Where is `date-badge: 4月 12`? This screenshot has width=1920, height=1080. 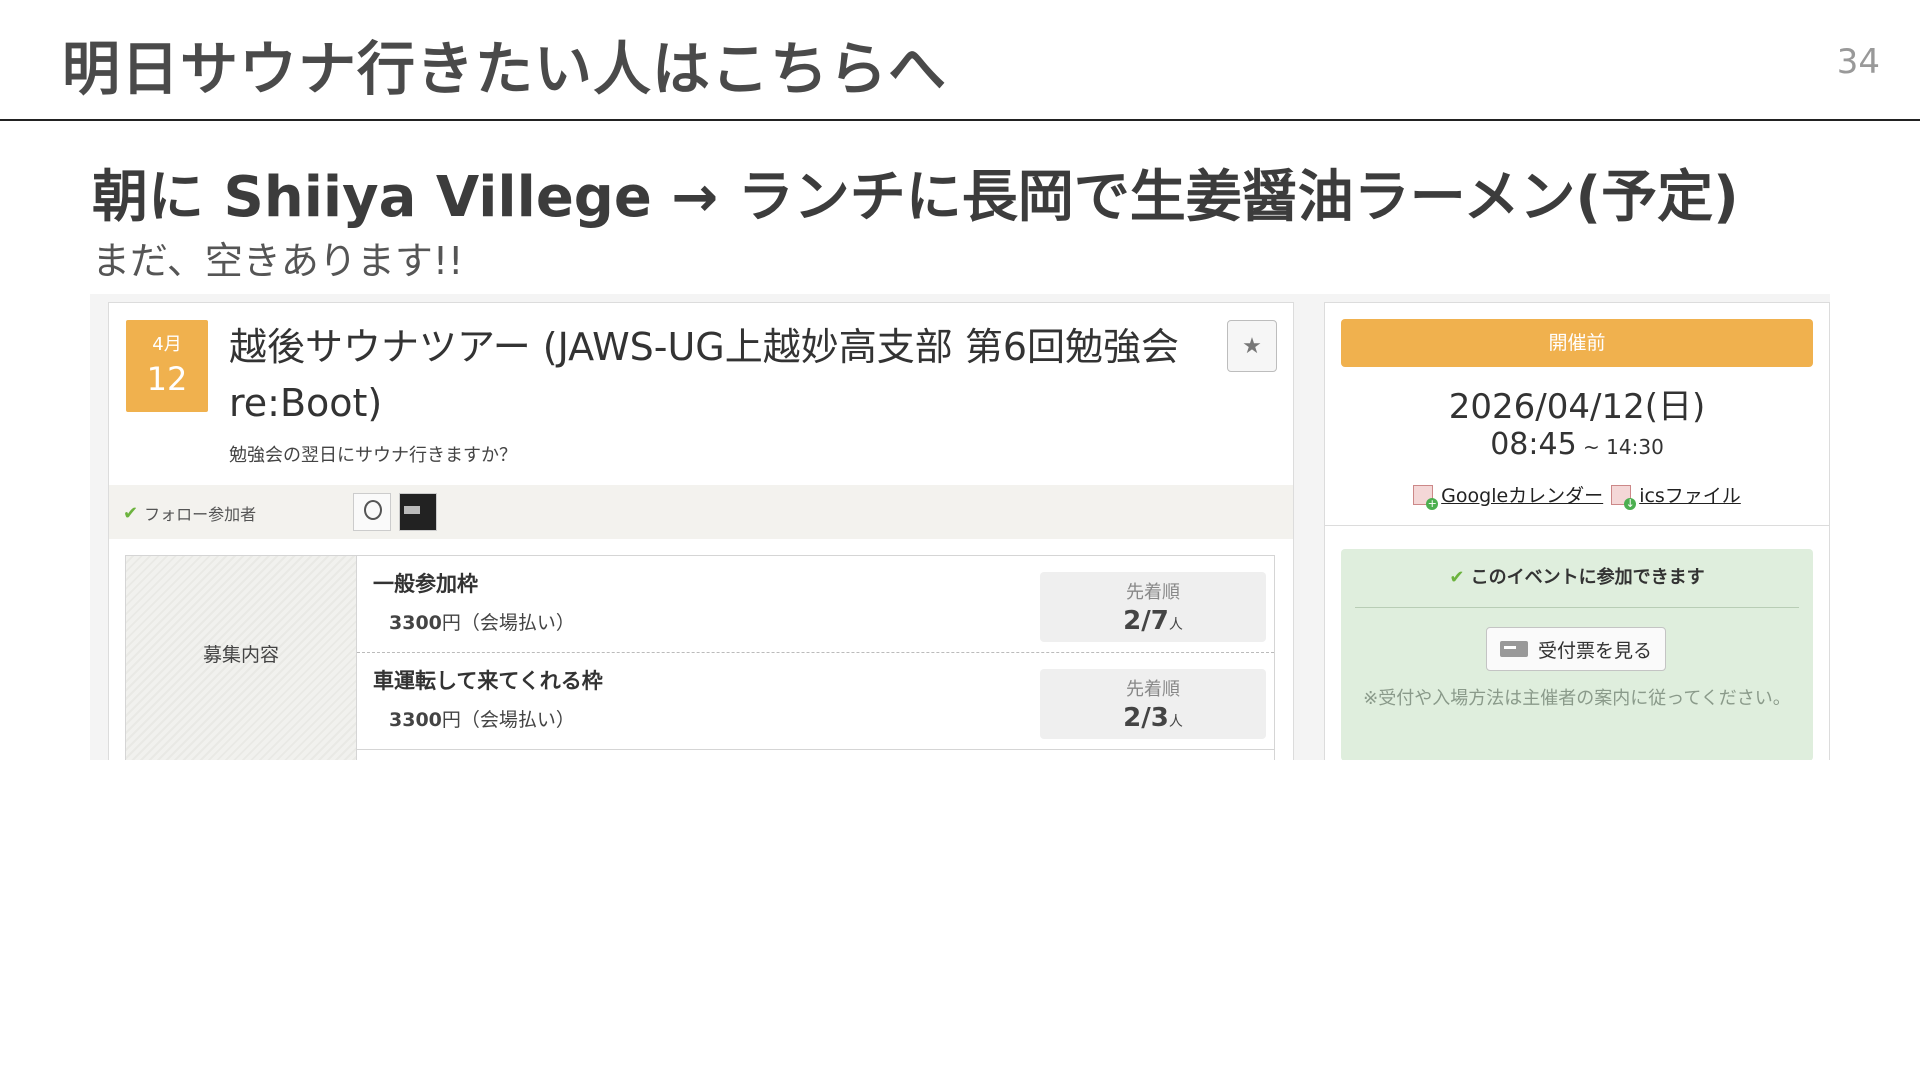
date-badge: 4月 12 is located at coordinates (167, 366).